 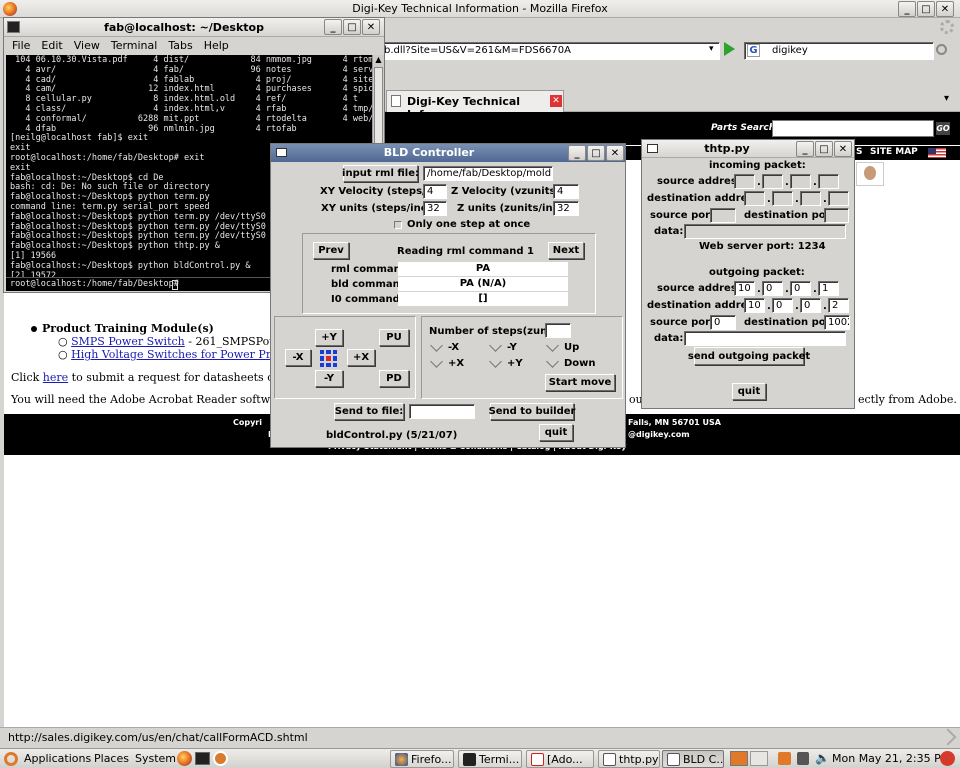 What do you see at coordinates (155, 758) in the screenshot?
I see `system-menu: System` at bounding box center [155, 758].